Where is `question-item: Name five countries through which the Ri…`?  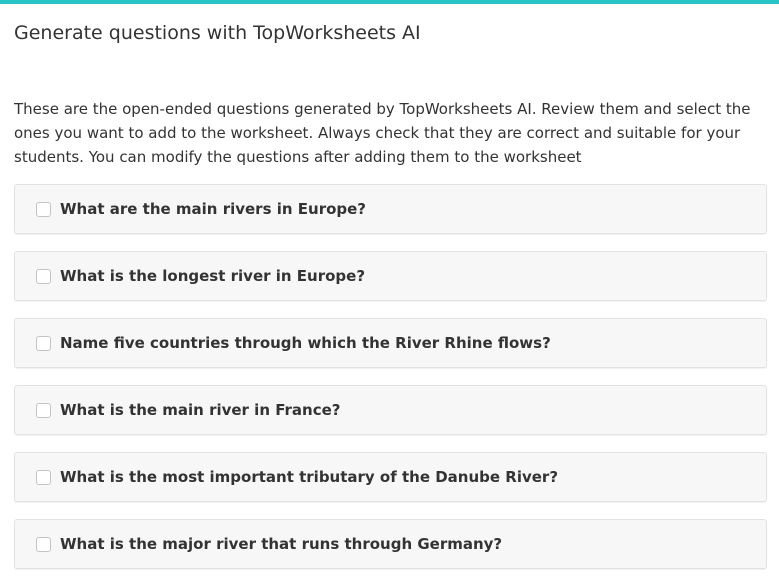
question-item: Name five countries through which the Ri… is located at coordinates (390, 343).